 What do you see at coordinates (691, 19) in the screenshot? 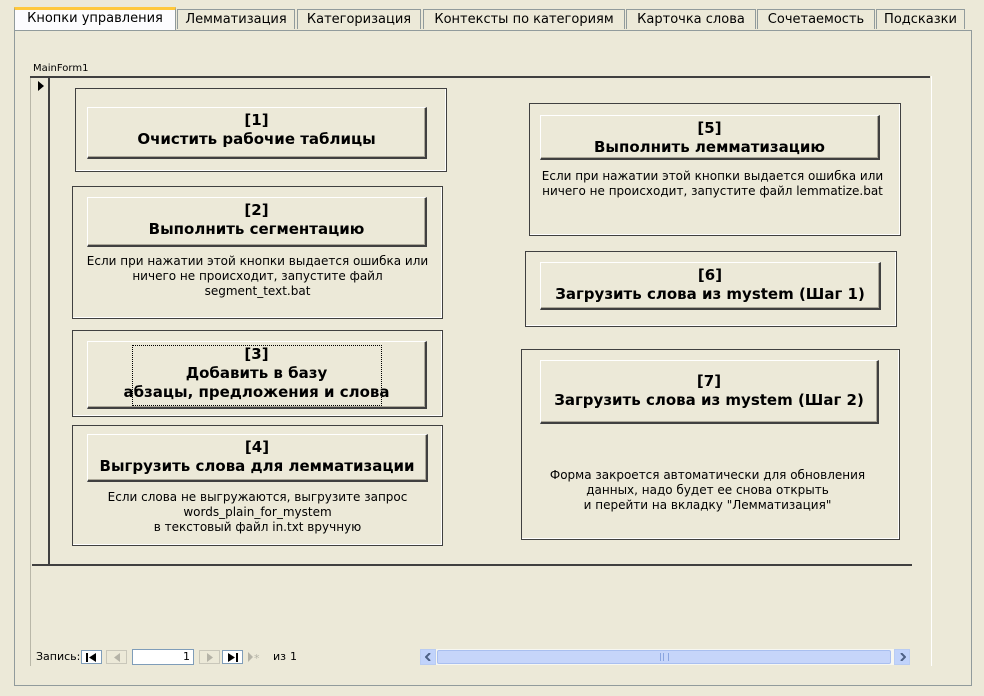
I see `tab-word-card: Карточка слова` at bounding box center [691, 19].